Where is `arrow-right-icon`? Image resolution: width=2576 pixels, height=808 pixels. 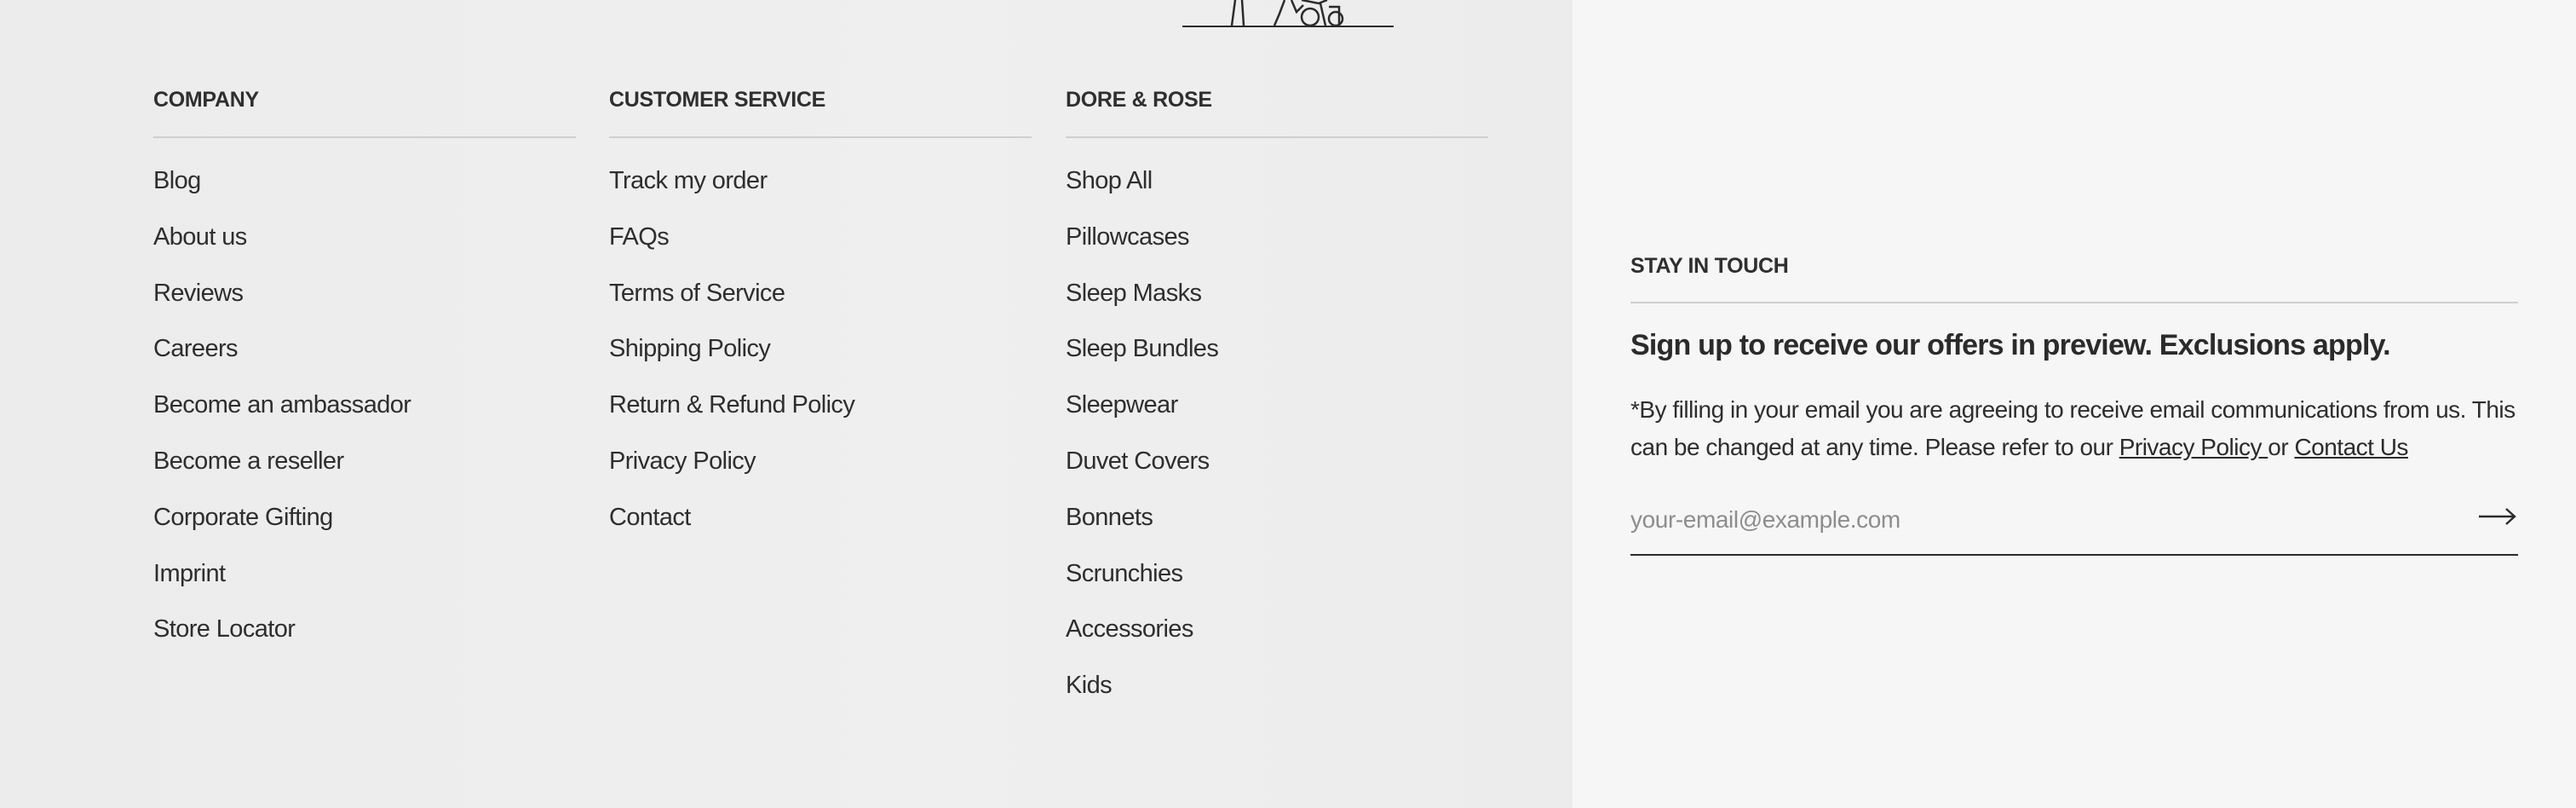
arrow-right-icon is located at coordinates (2498, 516).